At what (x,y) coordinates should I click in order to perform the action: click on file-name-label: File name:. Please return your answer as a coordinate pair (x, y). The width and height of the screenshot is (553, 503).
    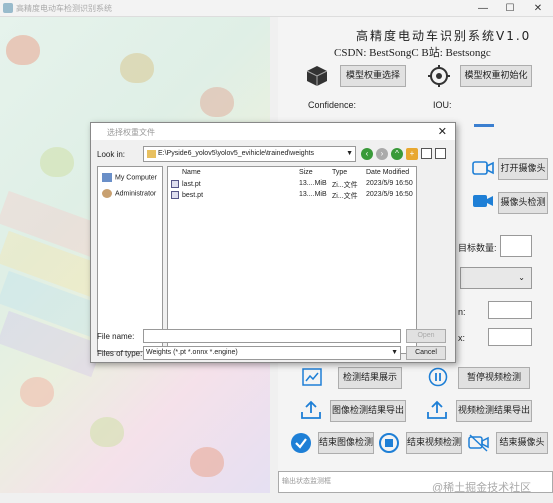
    Looking at the image, I should click on (116, 336).